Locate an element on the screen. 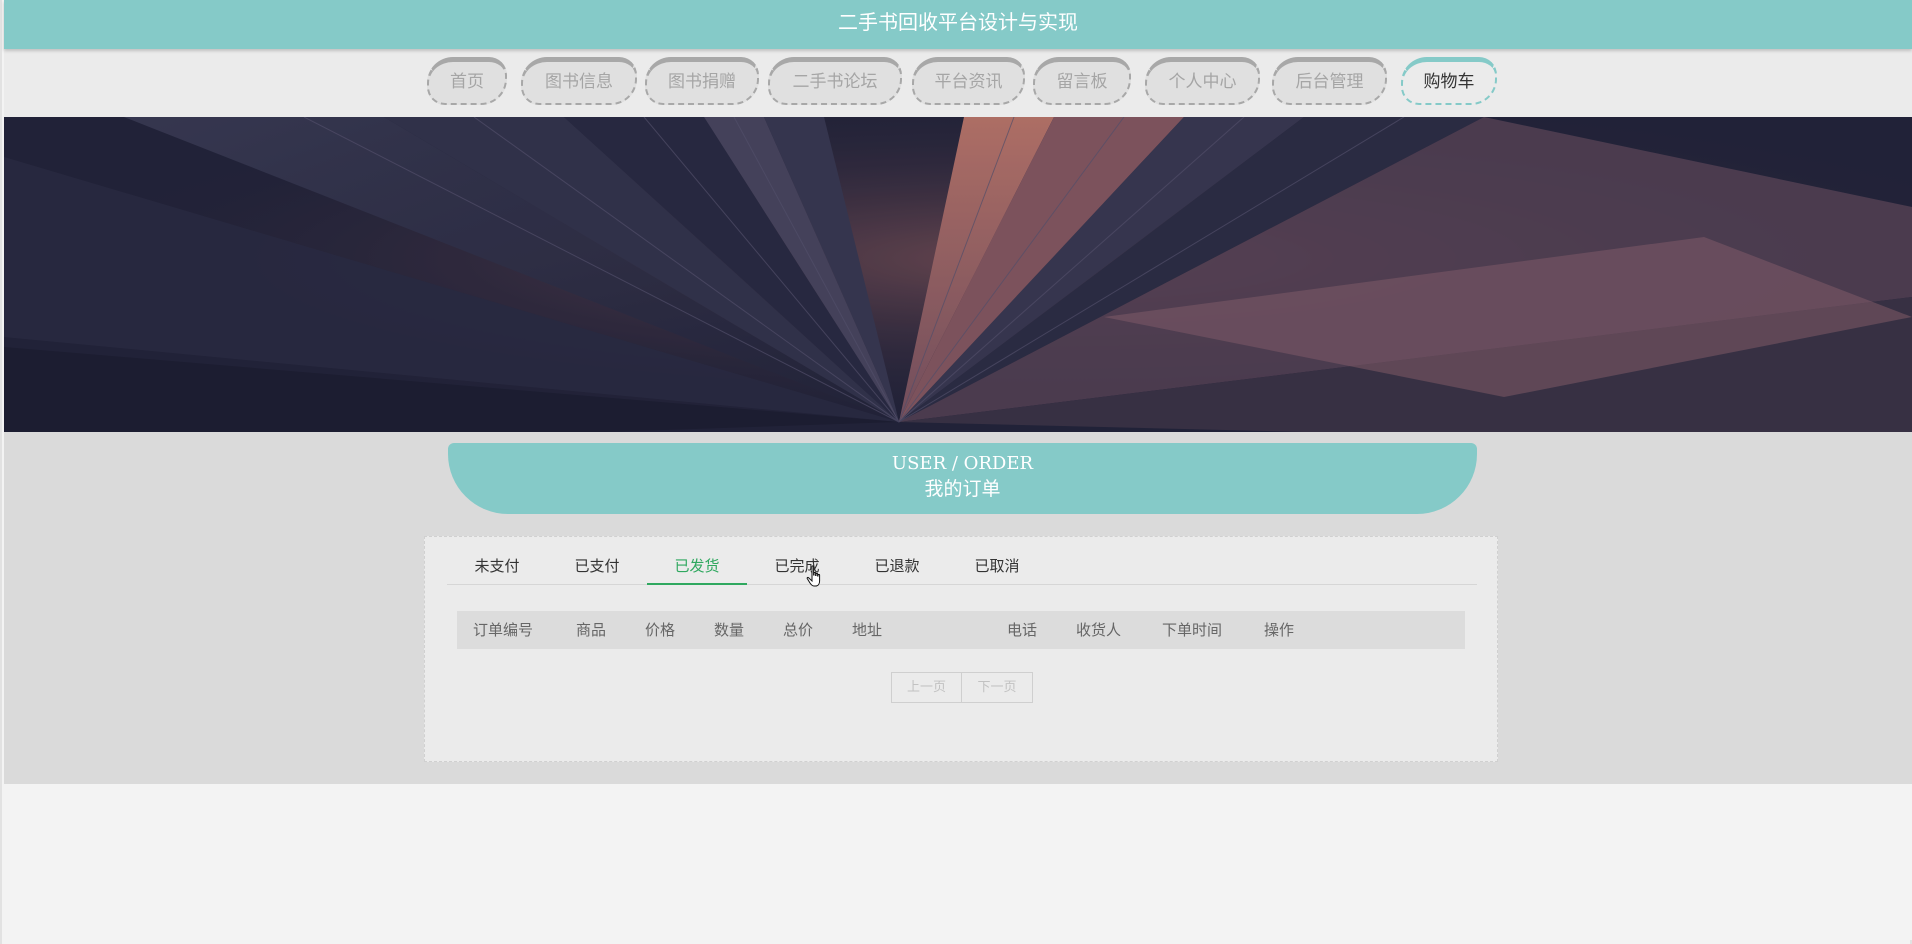 This screenshot has height=944, width=1912. nav-item-home: 首页 is located at coordinates (467, 81).